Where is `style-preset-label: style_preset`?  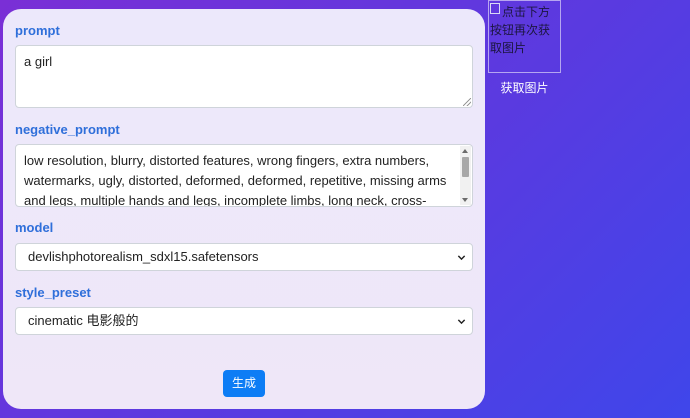
style-preset-label: style_preset is located at coordinates (53, 292).